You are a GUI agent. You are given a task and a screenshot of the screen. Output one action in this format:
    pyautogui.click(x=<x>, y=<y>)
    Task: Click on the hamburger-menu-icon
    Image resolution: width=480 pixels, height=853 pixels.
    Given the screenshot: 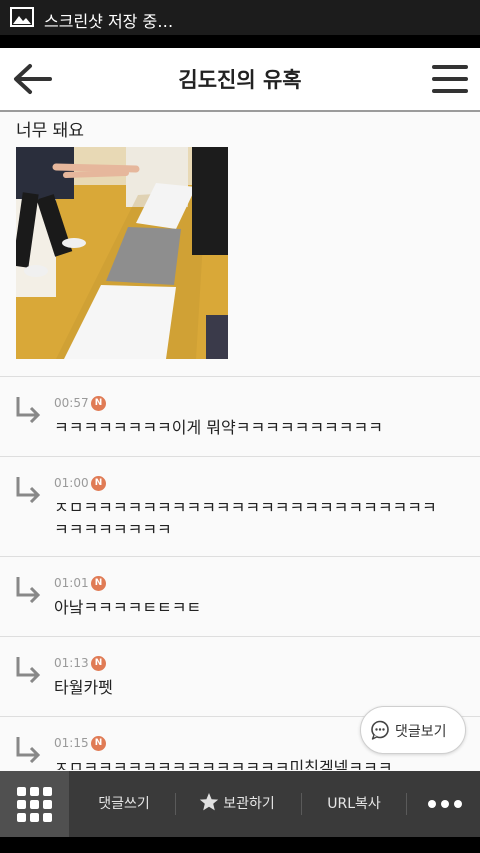 What is the action you would take?
    pyautogui.click(x=450, y=79)
    